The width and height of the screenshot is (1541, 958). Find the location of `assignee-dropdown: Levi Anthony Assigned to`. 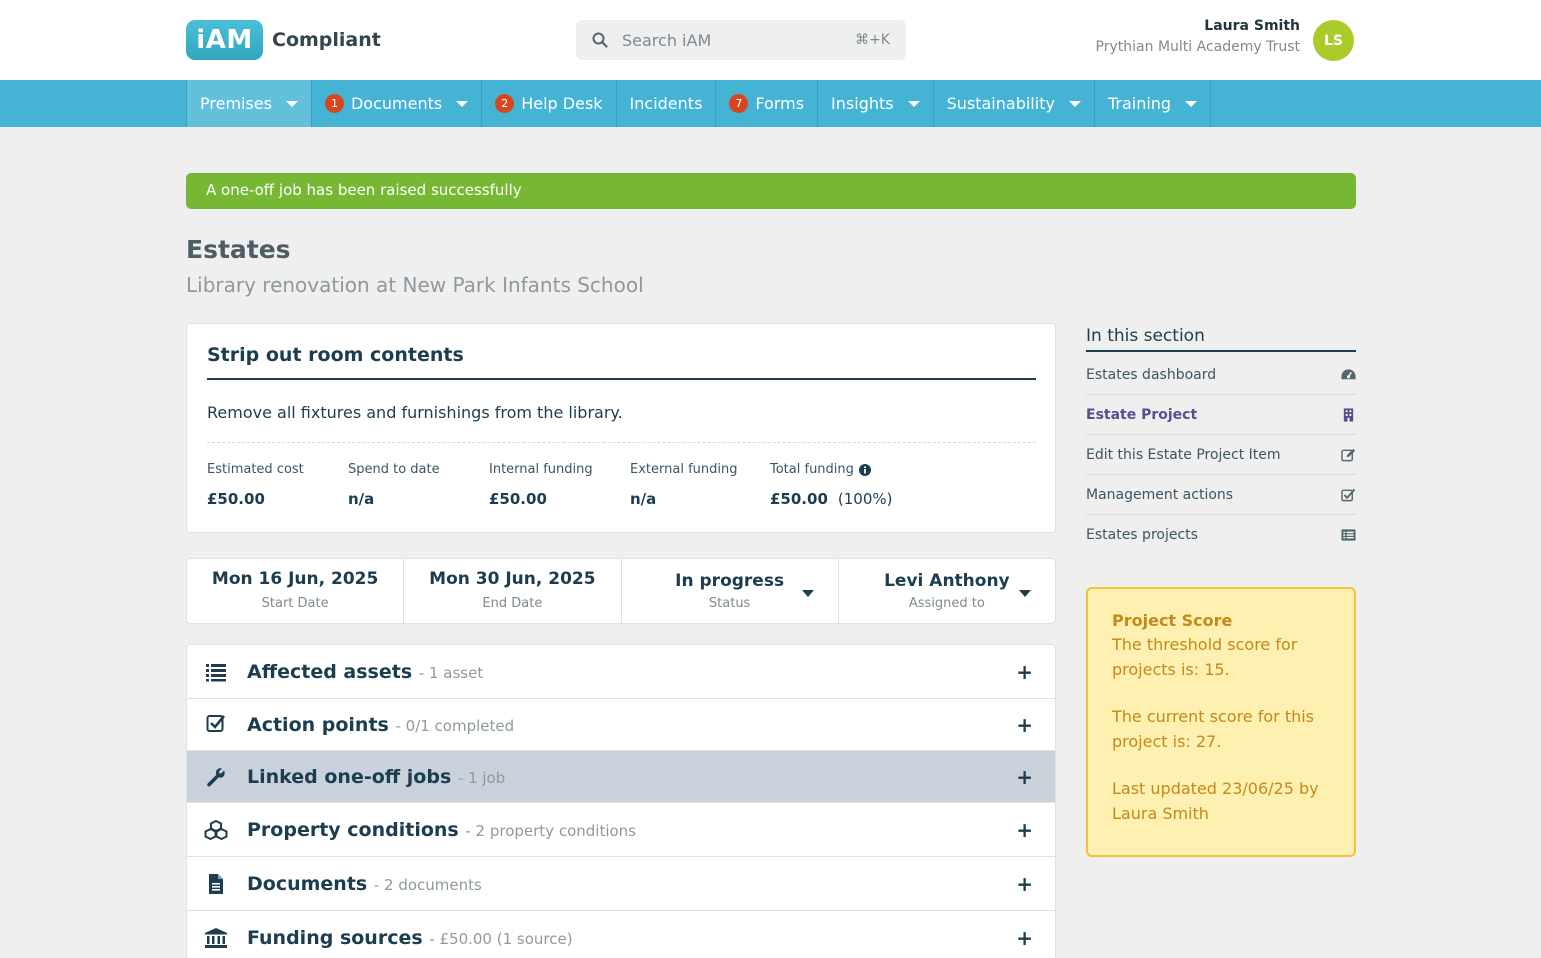

assignee-dropdown: Levi Anthony Assigned to is located at coordinates (947, 591).